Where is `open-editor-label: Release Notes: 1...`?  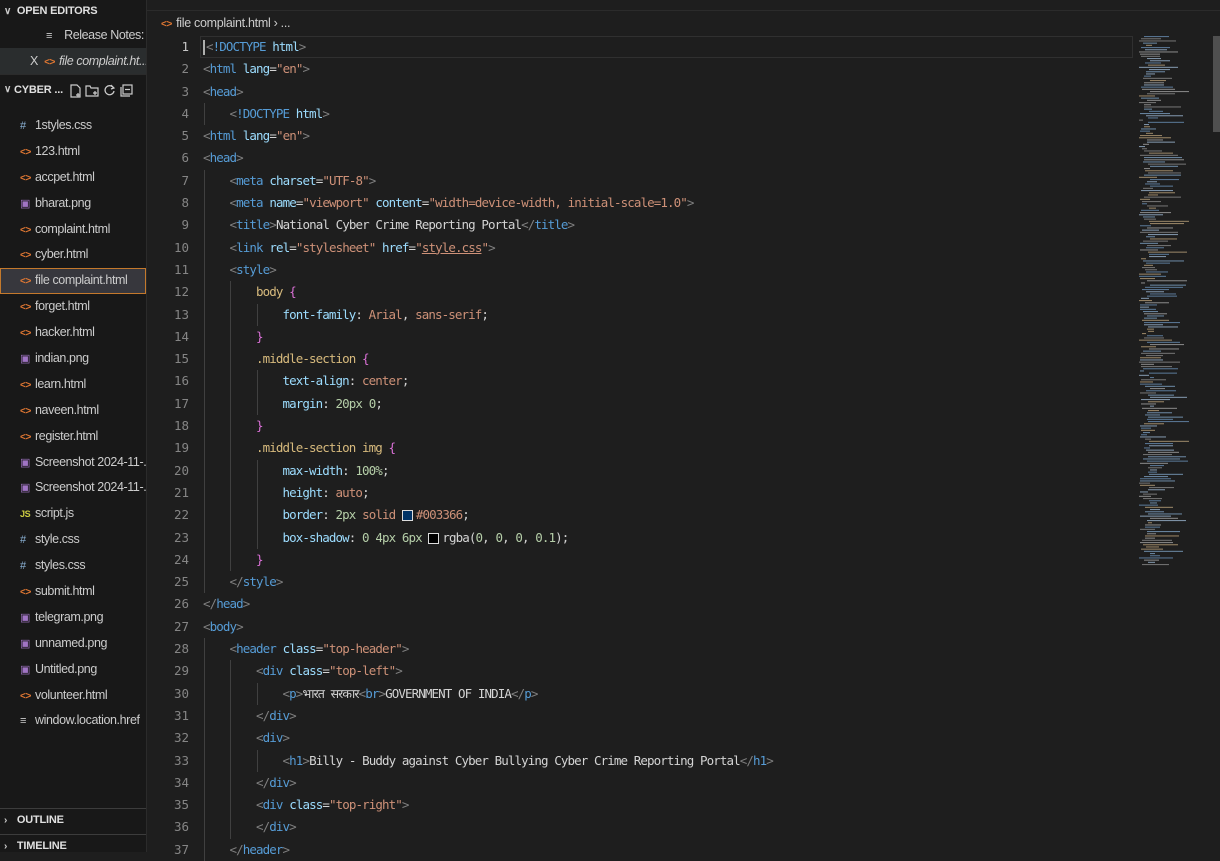 open-editor-label: Release Notes: 1... is located at coordinates (105, 35).